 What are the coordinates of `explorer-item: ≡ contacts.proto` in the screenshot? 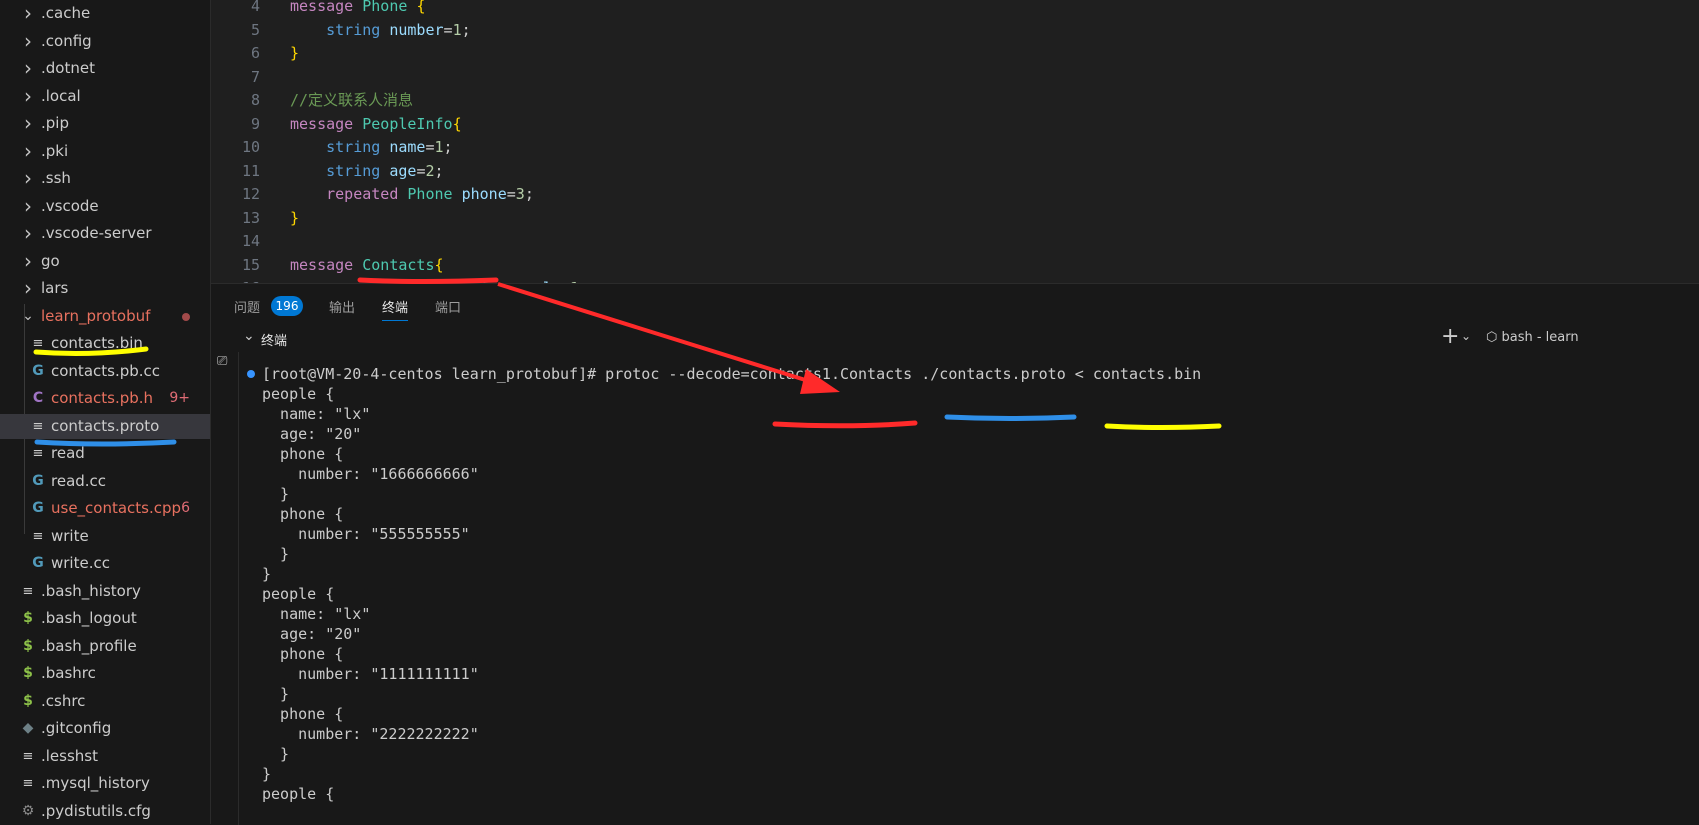 It's located at (105, 426).